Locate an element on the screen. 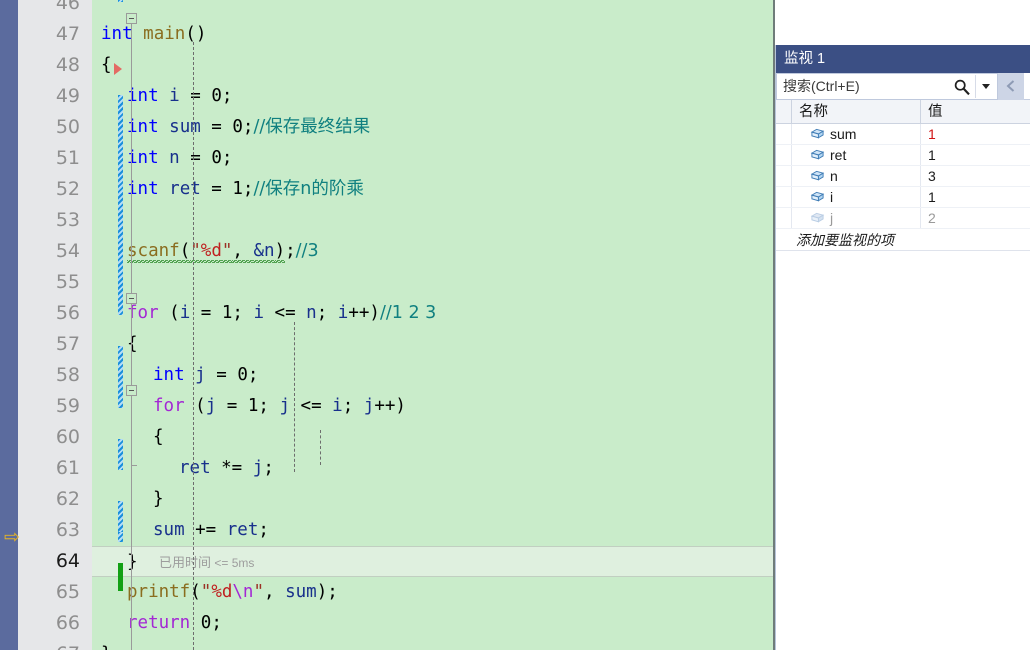  code-line: printf("%d\n", sum); is located at coordinates (432, 592).